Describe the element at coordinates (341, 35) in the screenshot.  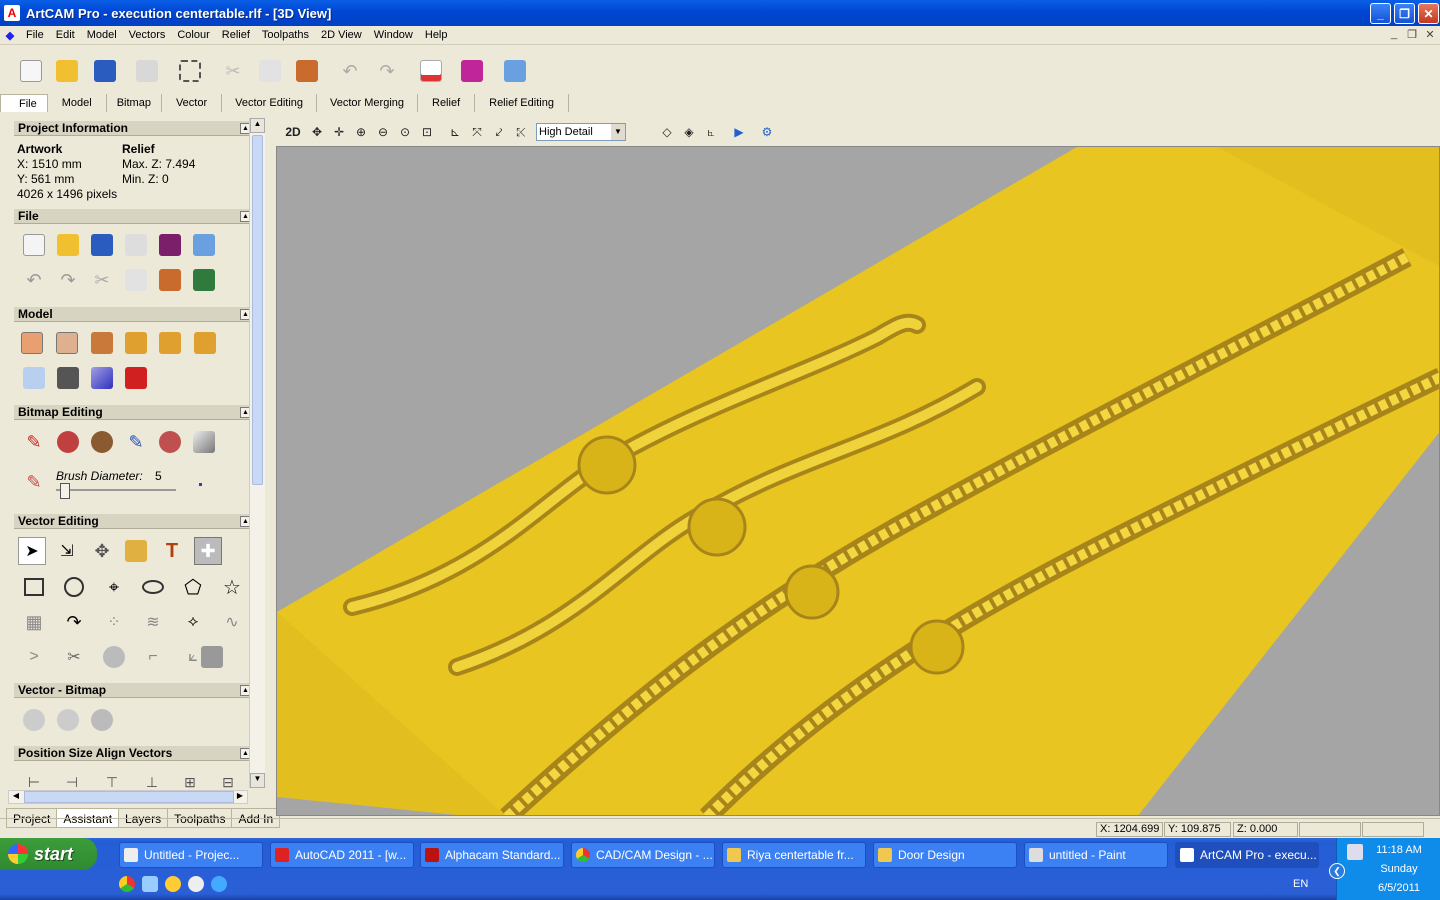
I see `menu-2d-view: 2D View` at that location.